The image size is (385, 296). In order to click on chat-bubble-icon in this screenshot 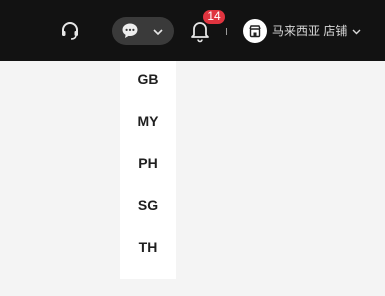, I will do `click(130, 30)`.